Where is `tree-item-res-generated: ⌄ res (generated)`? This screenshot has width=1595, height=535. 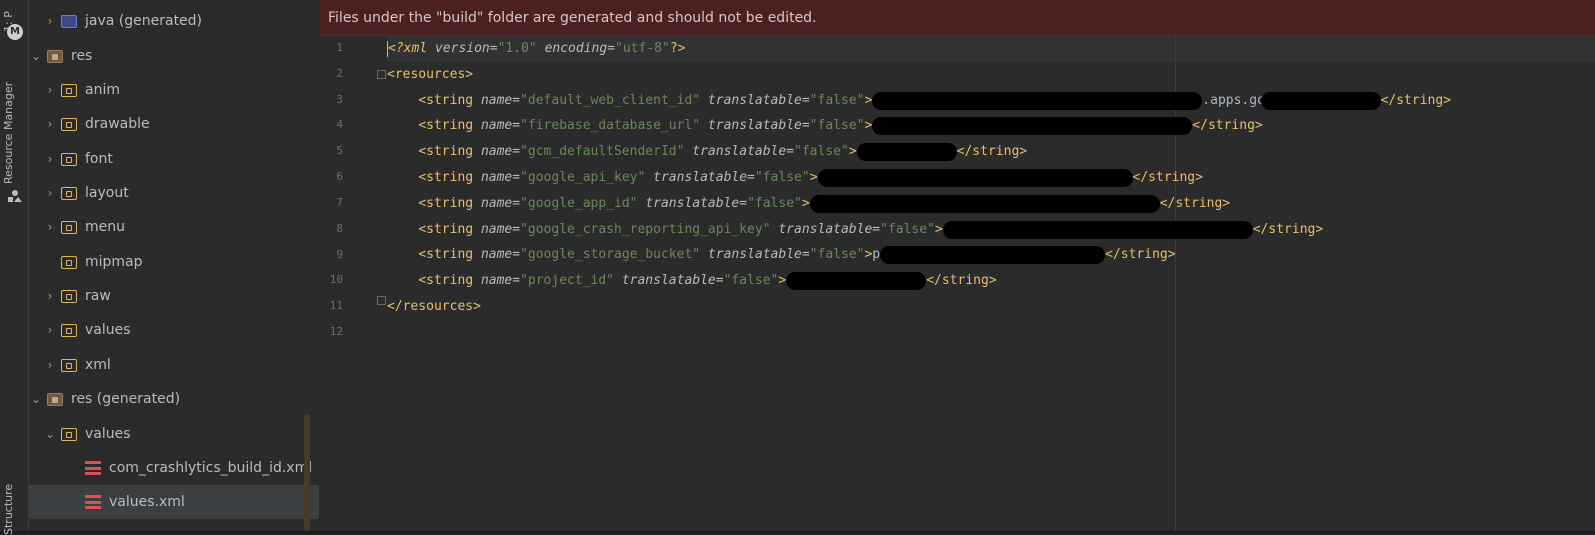
tree-item-res-generated: ⌄ res (generated) is located at coordinates (174, 399).